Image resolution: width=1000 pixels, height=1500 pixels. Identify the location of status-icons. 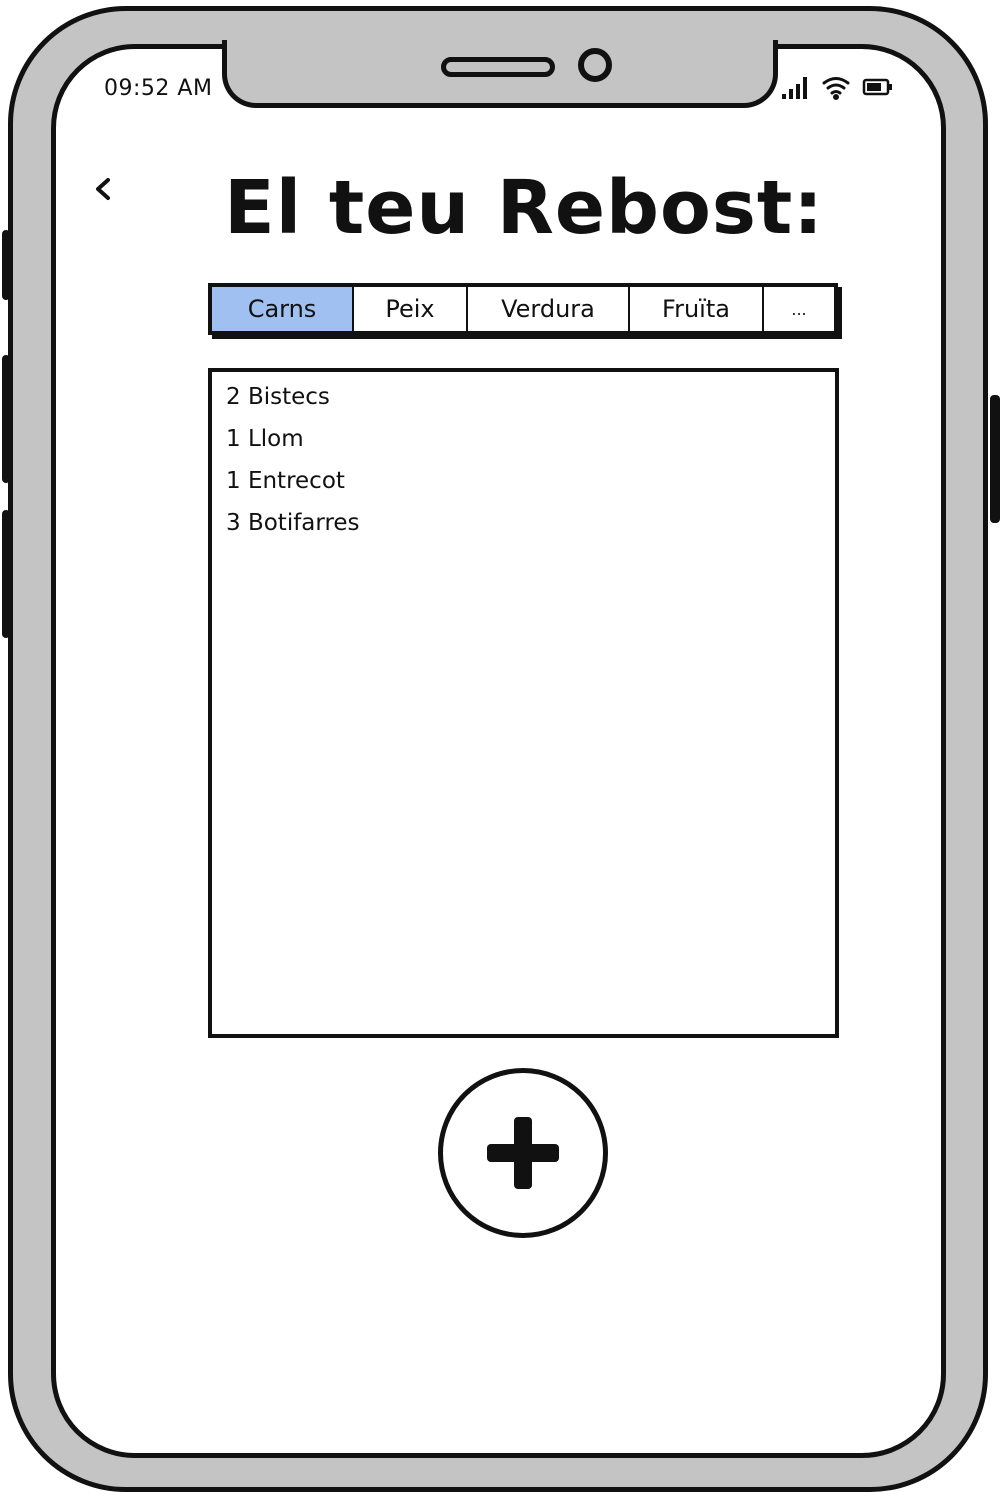
(840, 89).